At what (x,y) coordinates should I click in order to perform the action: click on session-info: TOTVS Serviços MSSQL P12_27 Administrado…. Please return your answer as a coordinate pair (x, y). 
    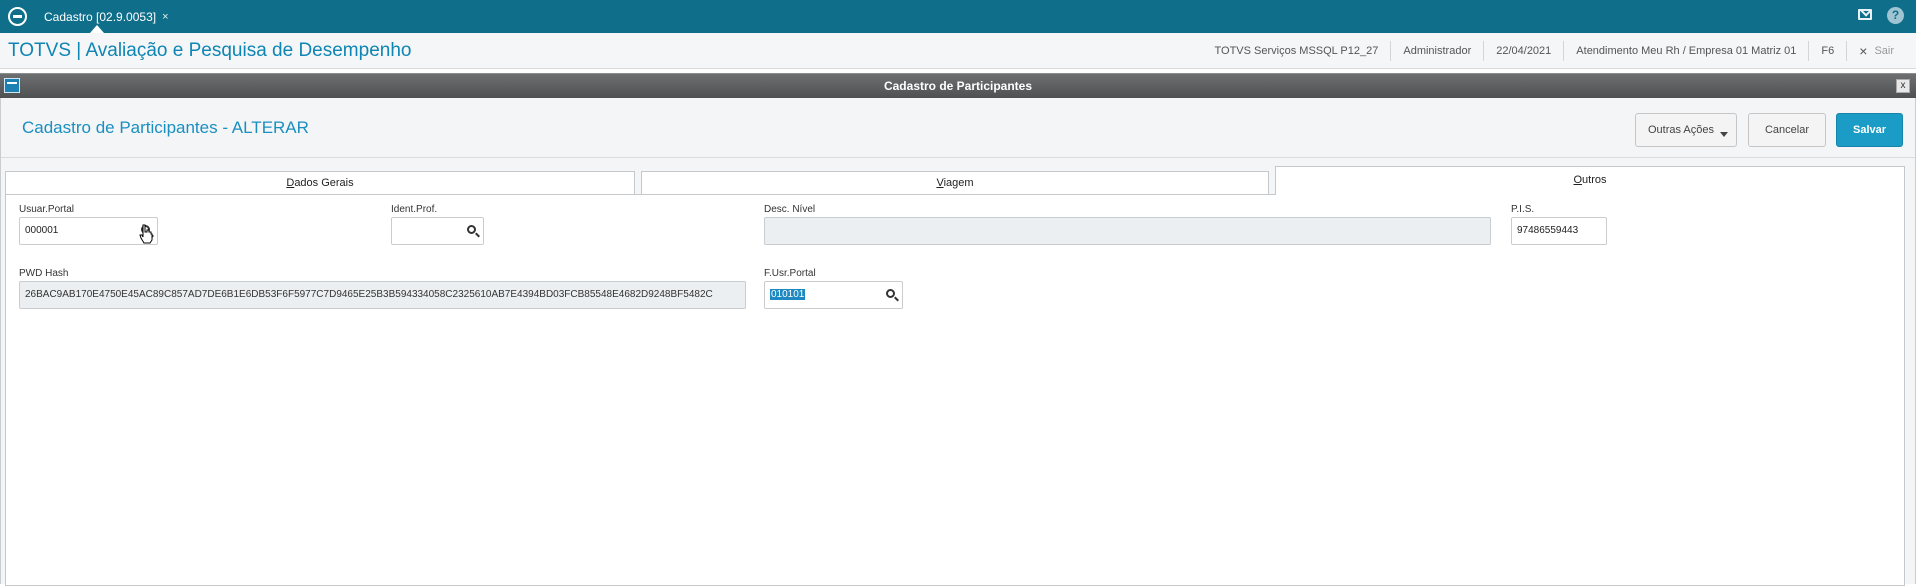
    Looking at the image, I should click on (1554, 51).